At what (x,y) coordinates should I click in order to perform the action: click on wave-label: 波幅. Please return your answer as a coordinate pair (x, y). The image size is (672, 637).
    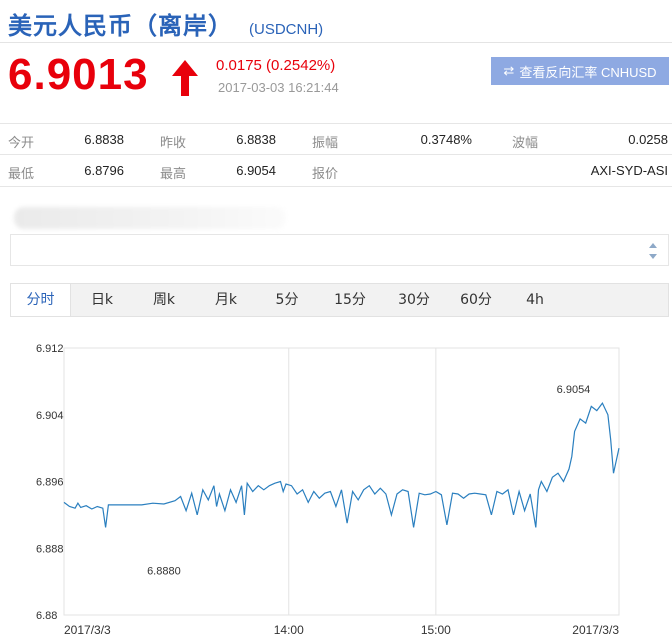
    Looking at the image, I should click on (525, 143).